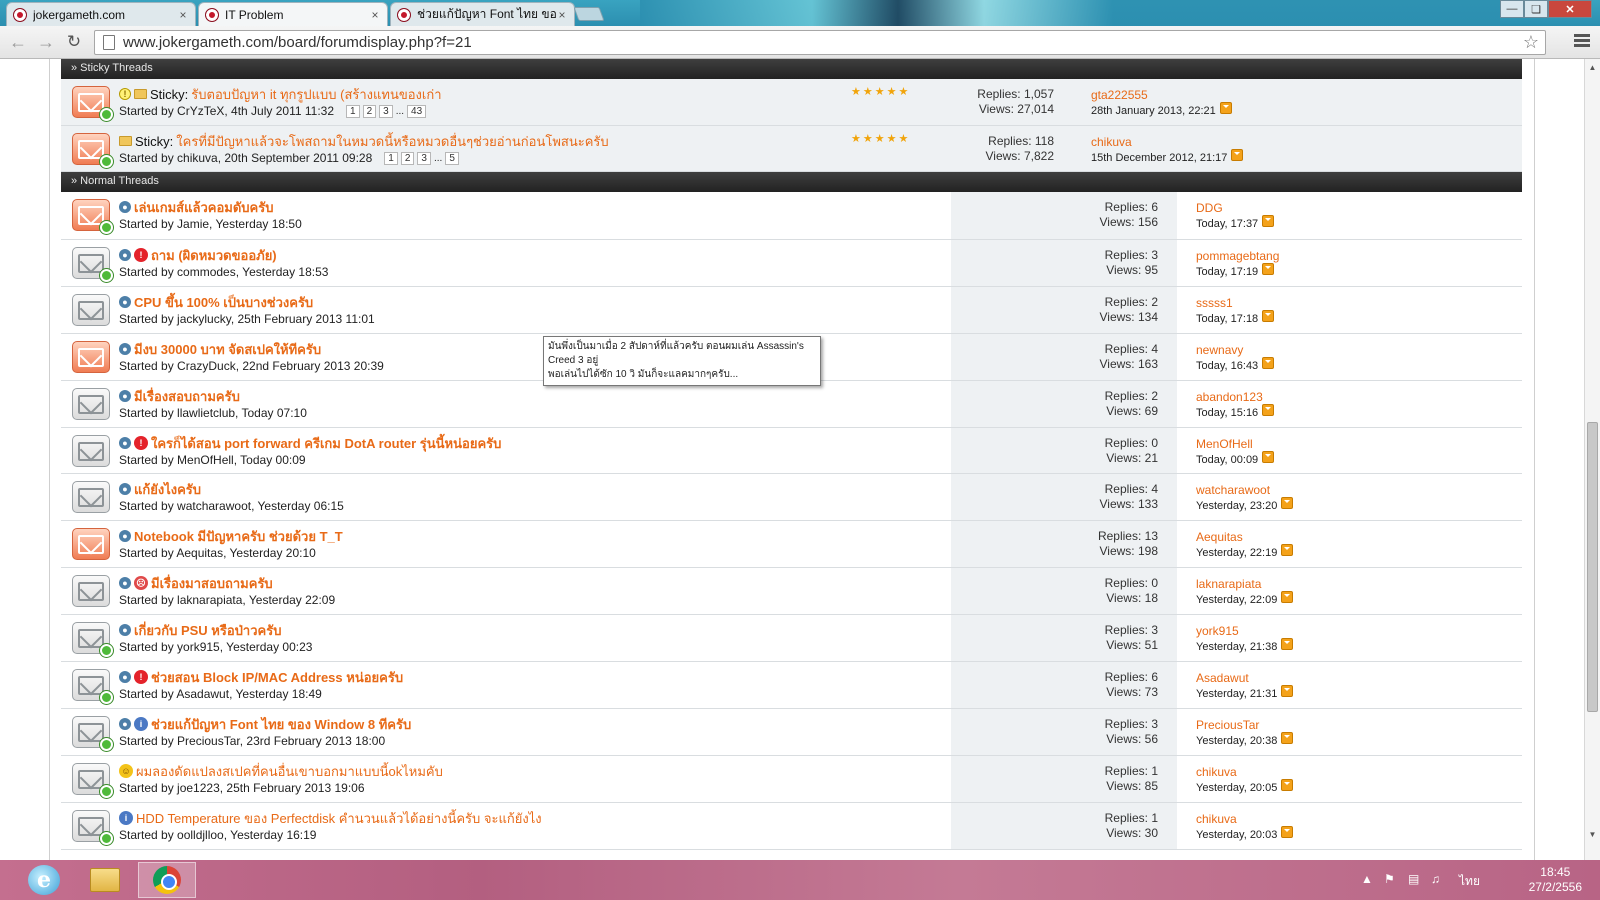  Describe the element at coordinates (214, 255) in the screenshot. I see `thread-title-link: ถาม (ผิดหมวดขออภัย)` at that location.